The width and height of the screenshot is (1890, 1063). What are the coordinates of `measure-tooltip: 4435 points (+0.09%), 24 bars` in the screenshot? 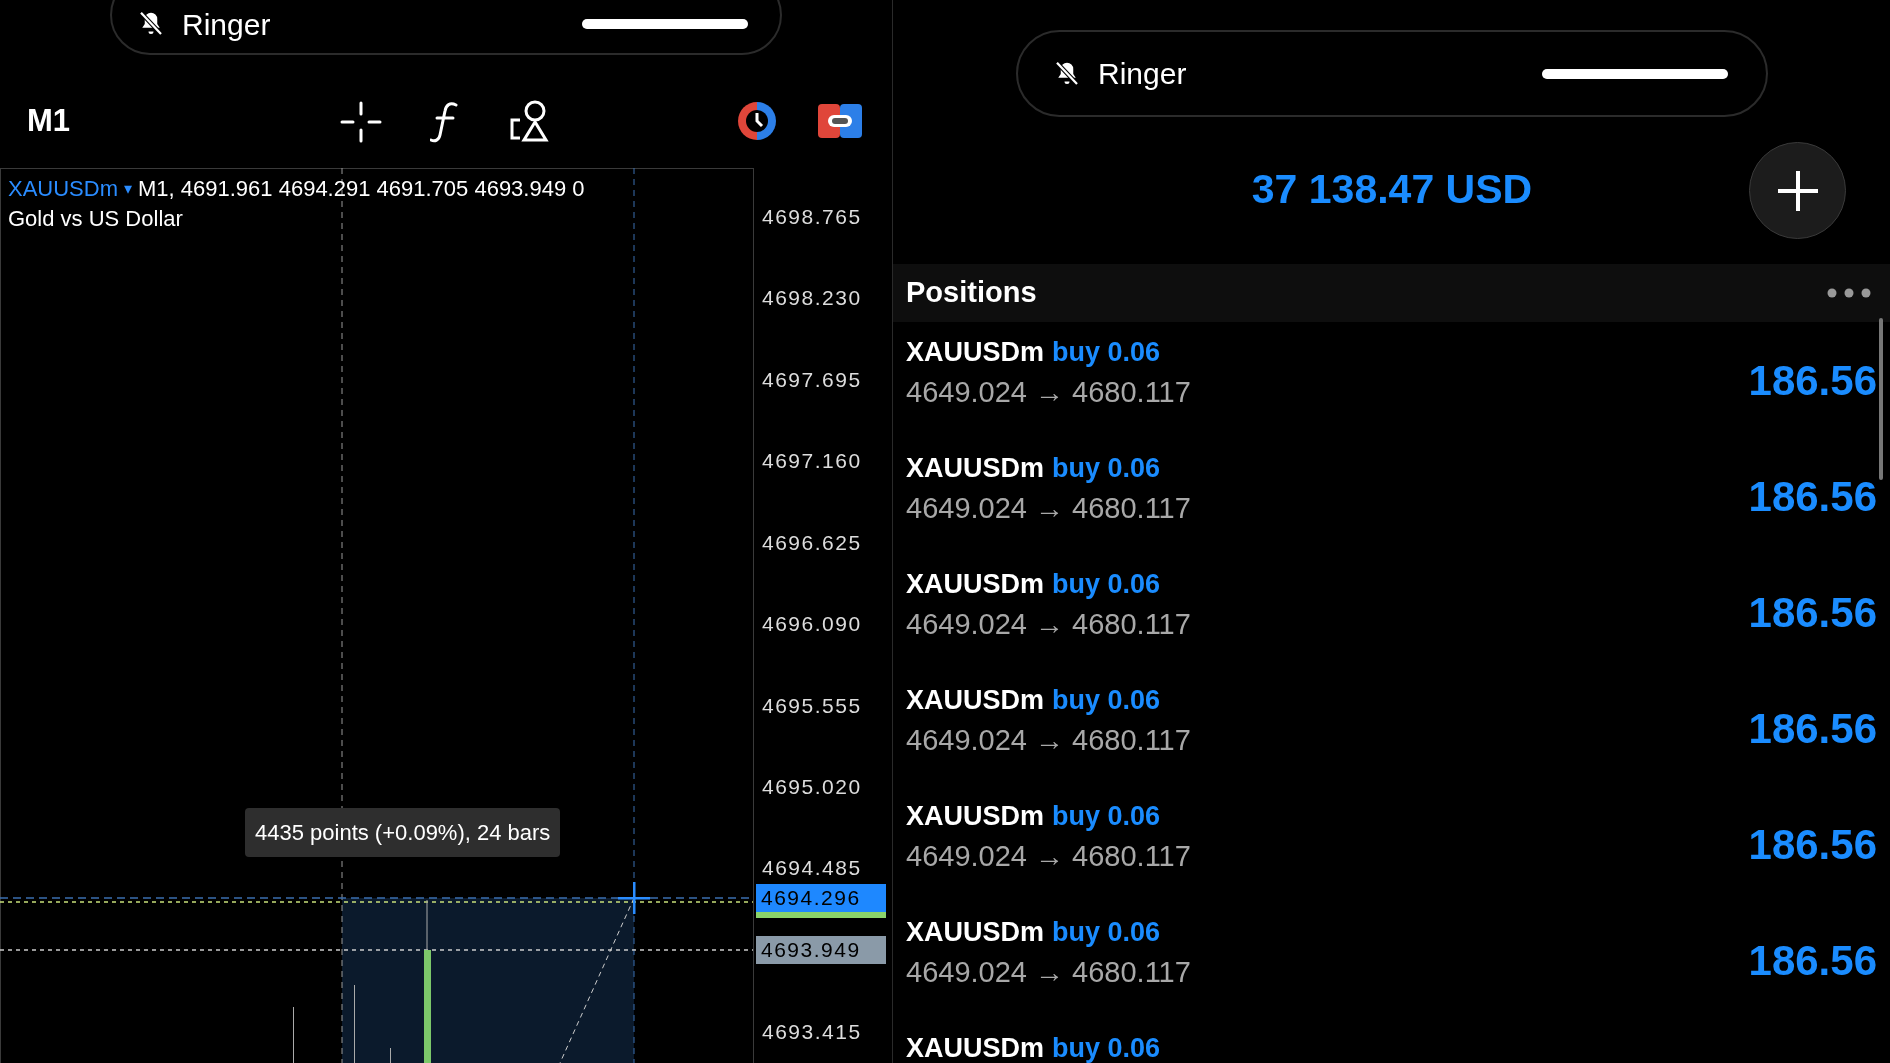 It's located at (403, 832).